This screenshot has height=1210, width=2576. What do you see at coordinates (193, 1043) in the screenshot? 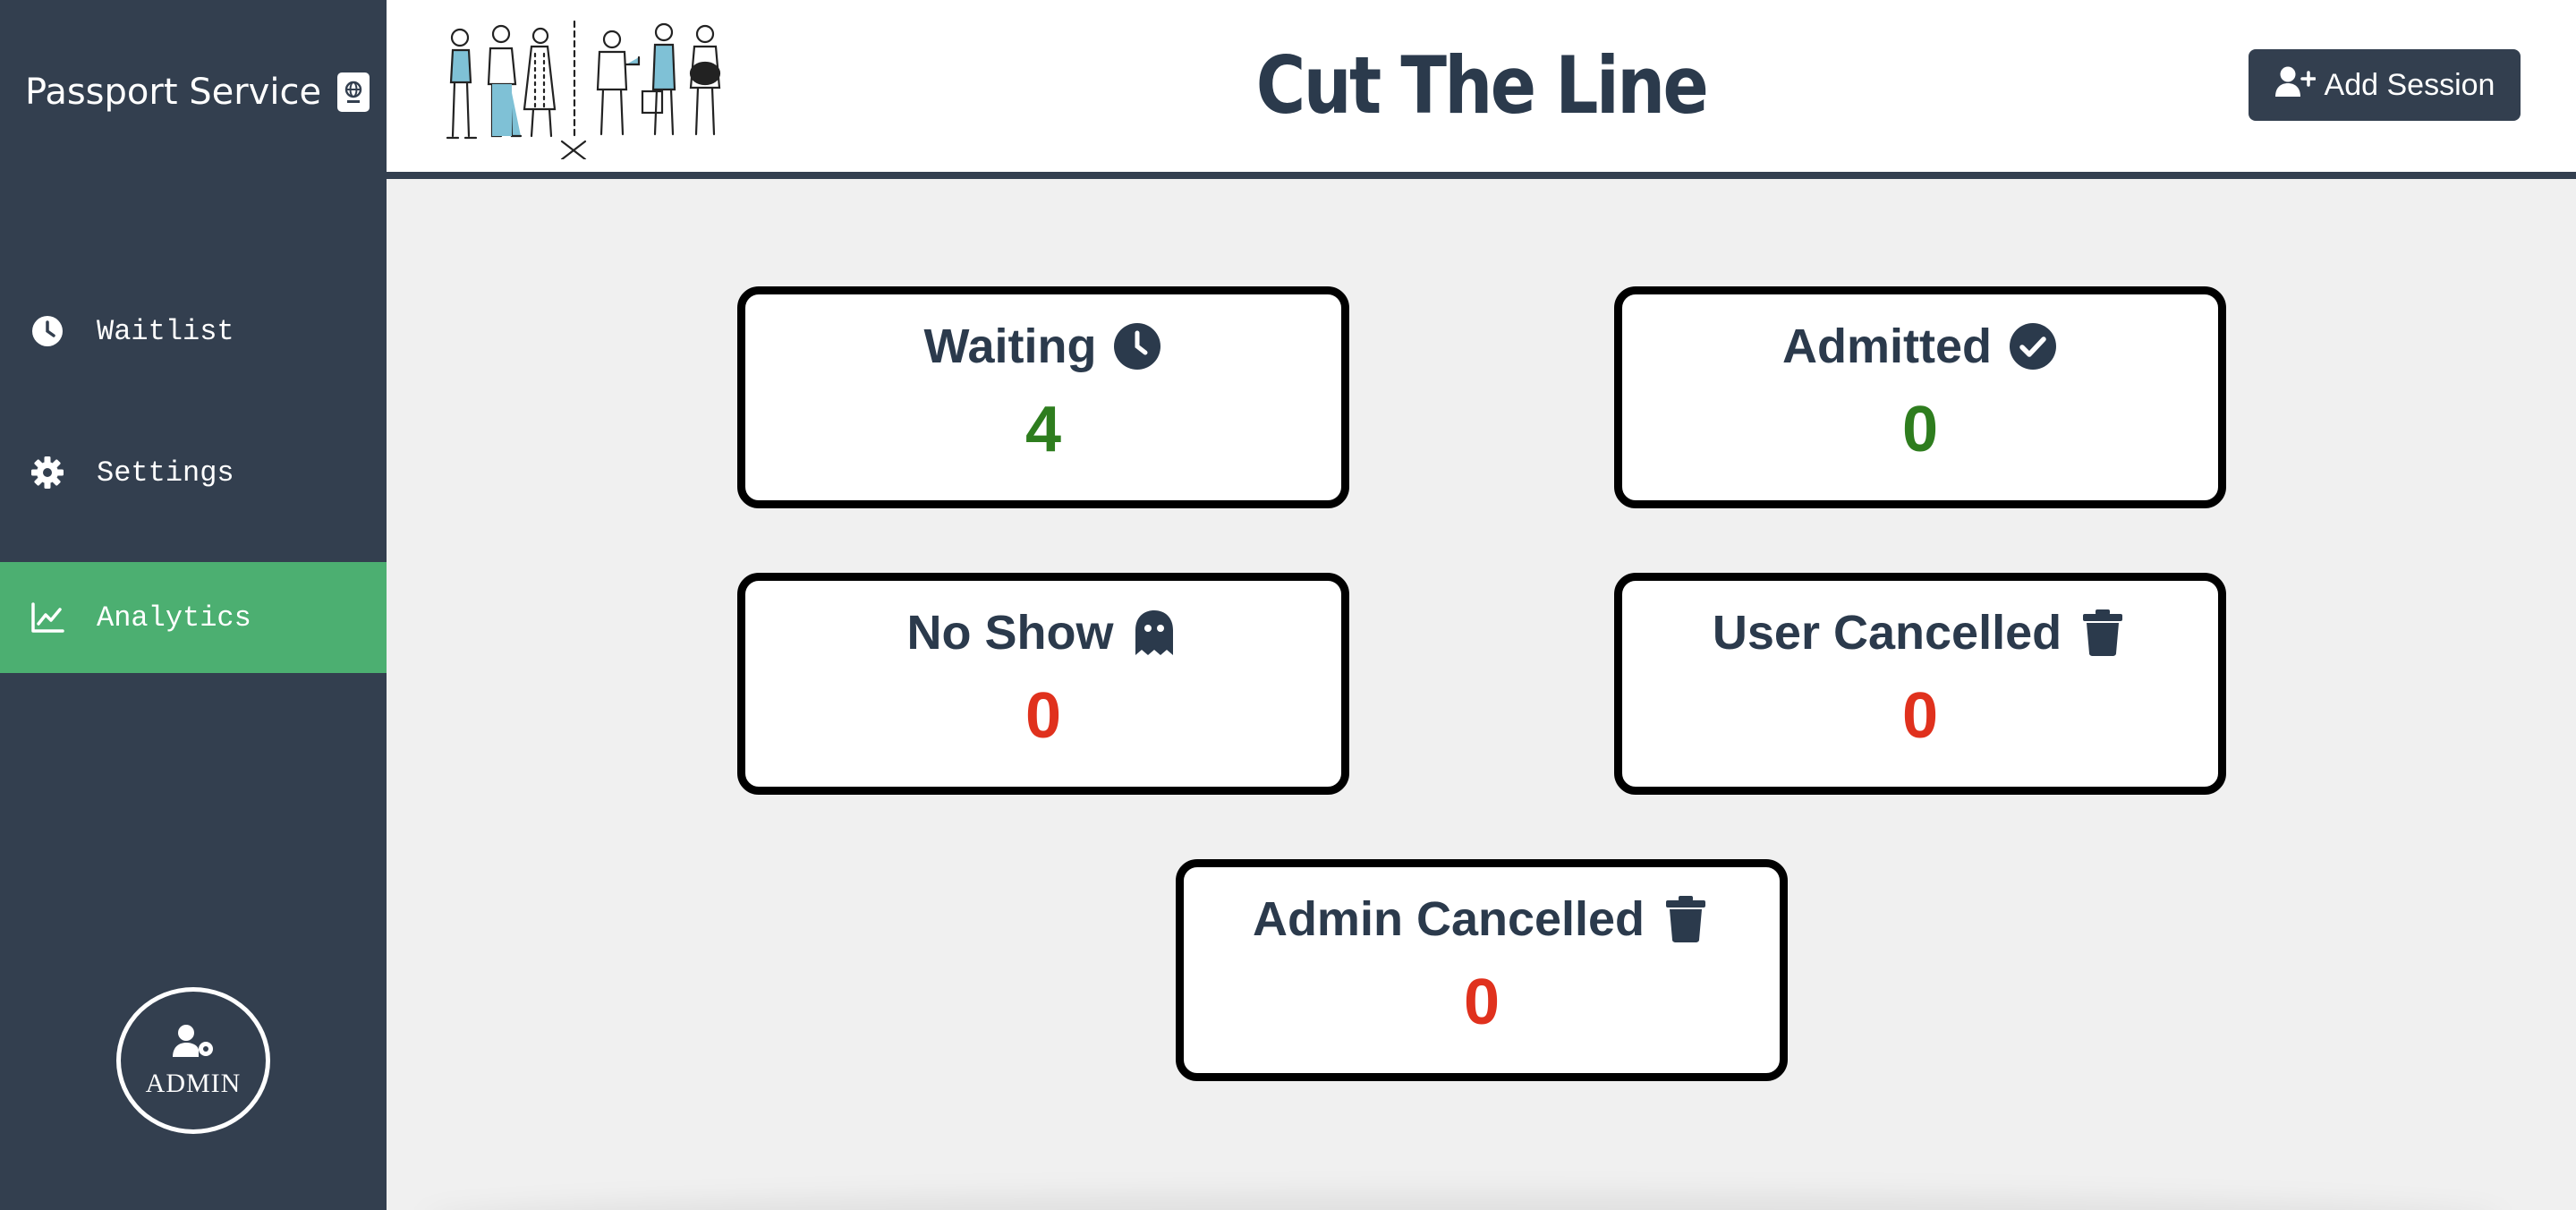
I see `user-gear-icon` at bounding box center [193, 1043].